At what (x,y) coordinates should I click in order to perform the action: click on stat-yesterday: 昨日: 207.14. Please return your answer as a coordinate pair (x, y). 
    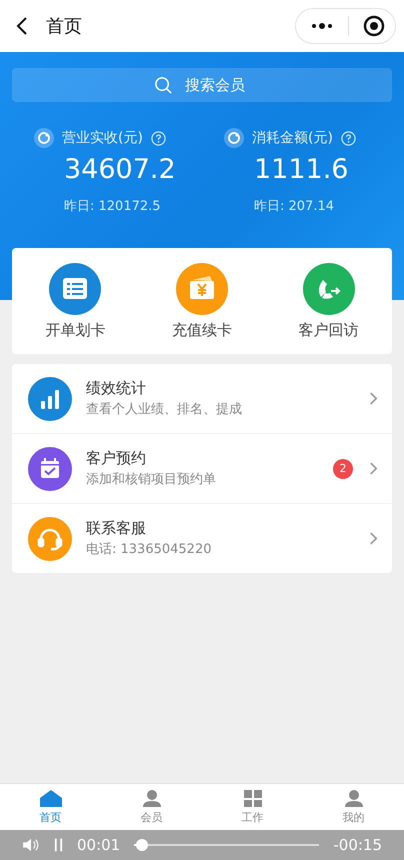
    Looking at the image, I should click on (294, 206).